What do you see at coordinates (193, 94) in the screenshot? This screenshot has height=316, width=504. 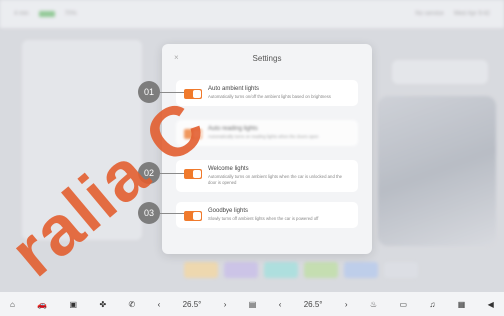 I see `auto-ambient-toggle` at bounding box center [193, 94].